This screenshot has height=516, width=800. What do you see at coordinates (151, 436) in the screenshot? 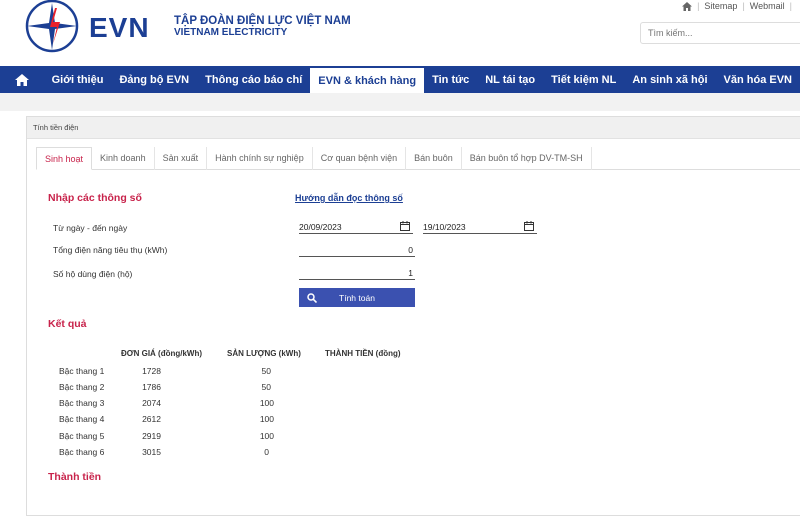
I see `tier-price: 2919` at bounding box center [151, 436].